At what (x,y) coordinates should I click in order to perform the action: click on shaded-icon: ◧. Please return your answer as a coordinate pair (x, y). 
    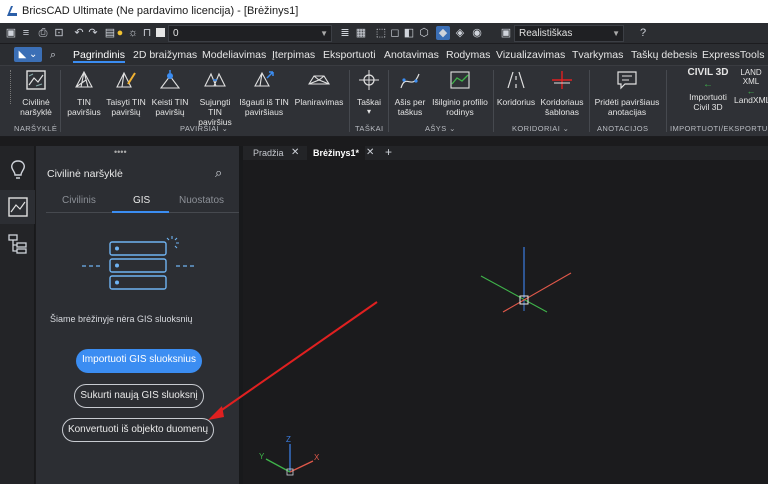
    Looking at the image, I should click on (409, 33).